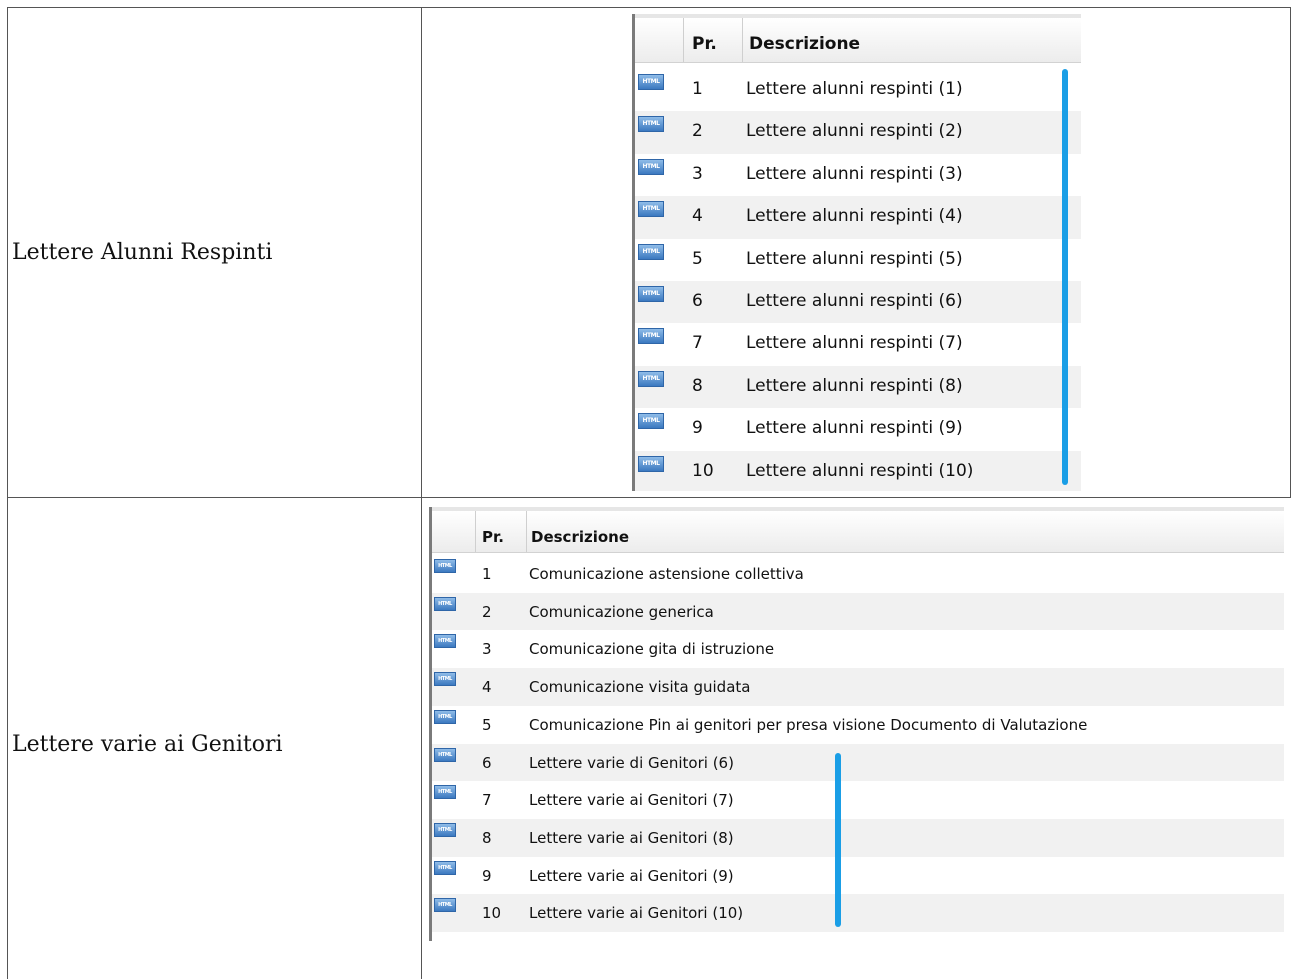 This screenshot has width=1291, height=979. Describe the element at coordinates (649, 7) in the screenshot. I see `table-border-top` at that location.